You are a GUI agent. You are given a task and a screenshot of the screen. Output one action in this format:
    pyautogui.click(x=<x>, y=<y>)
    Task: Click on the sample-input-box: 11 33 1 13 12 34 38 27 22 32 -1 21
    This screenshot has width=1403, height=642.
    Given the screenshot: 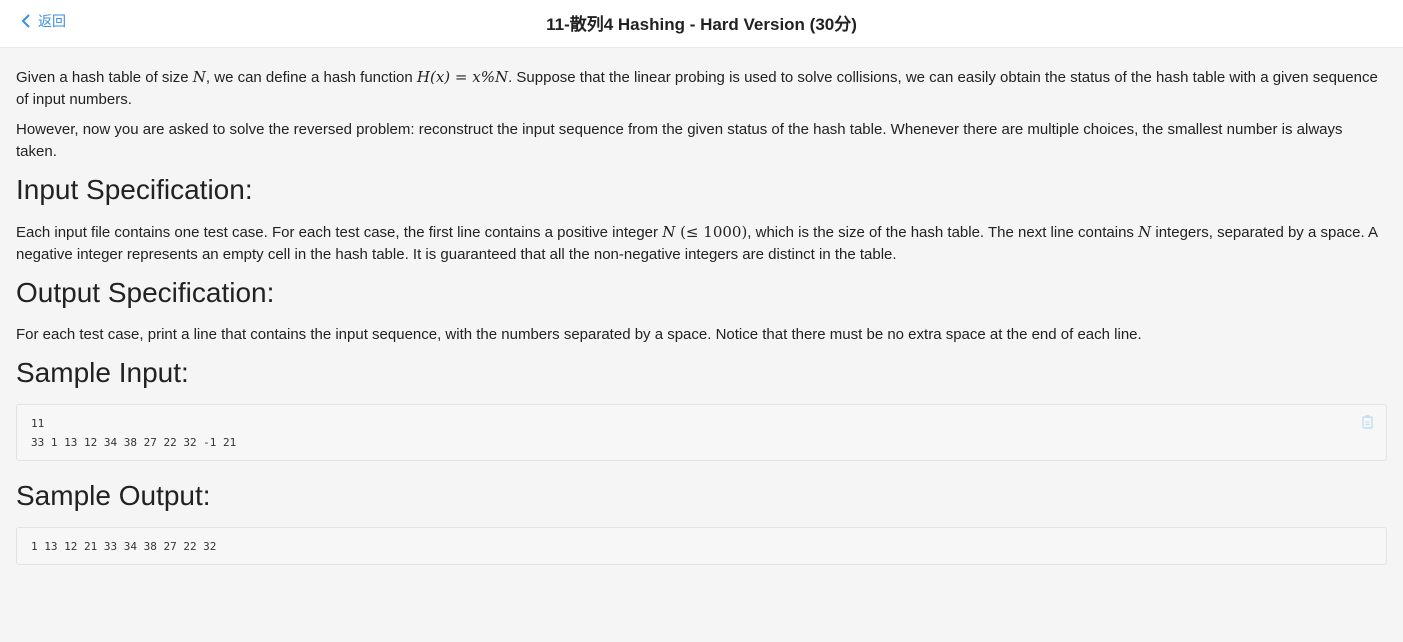 What is the action you would take?
    pyautogui.click(x=701, y=432)
    